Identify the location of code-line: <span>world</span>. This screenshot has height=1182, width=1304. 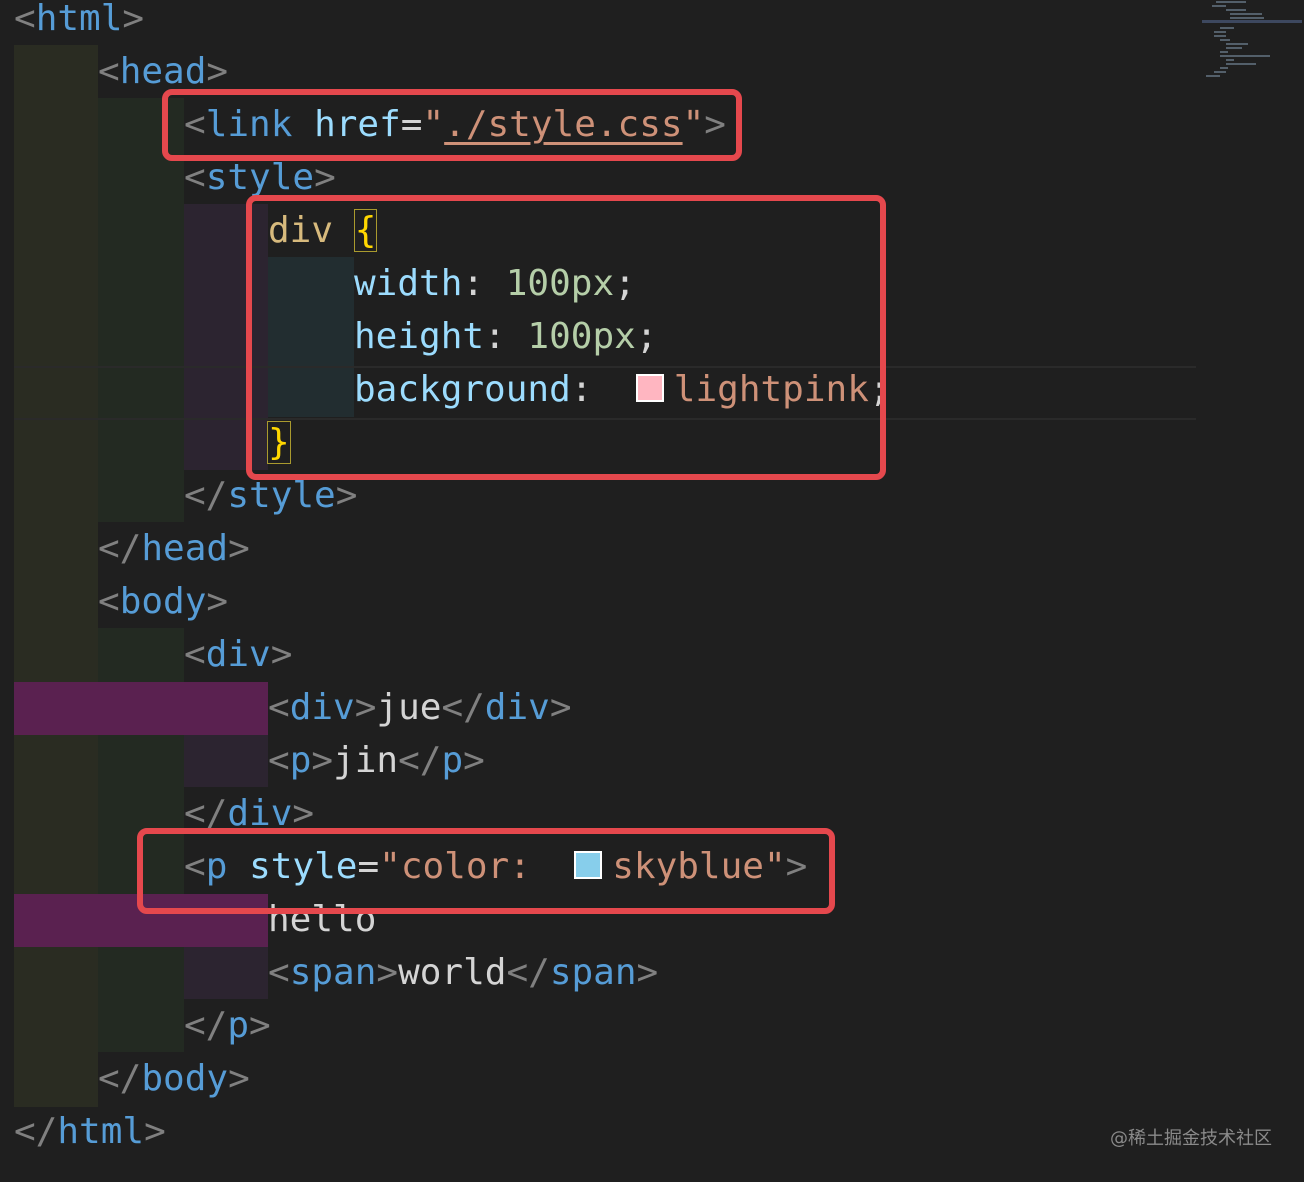
(463, 972).